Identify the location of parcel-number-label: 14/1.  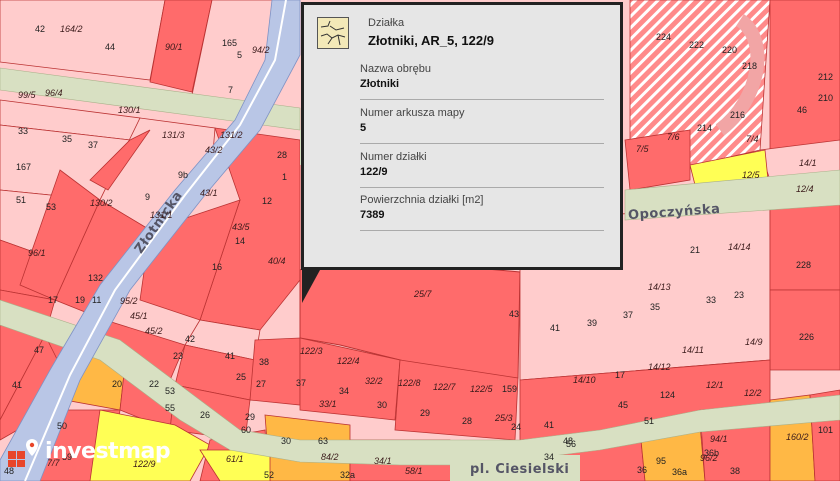
(808, 163).